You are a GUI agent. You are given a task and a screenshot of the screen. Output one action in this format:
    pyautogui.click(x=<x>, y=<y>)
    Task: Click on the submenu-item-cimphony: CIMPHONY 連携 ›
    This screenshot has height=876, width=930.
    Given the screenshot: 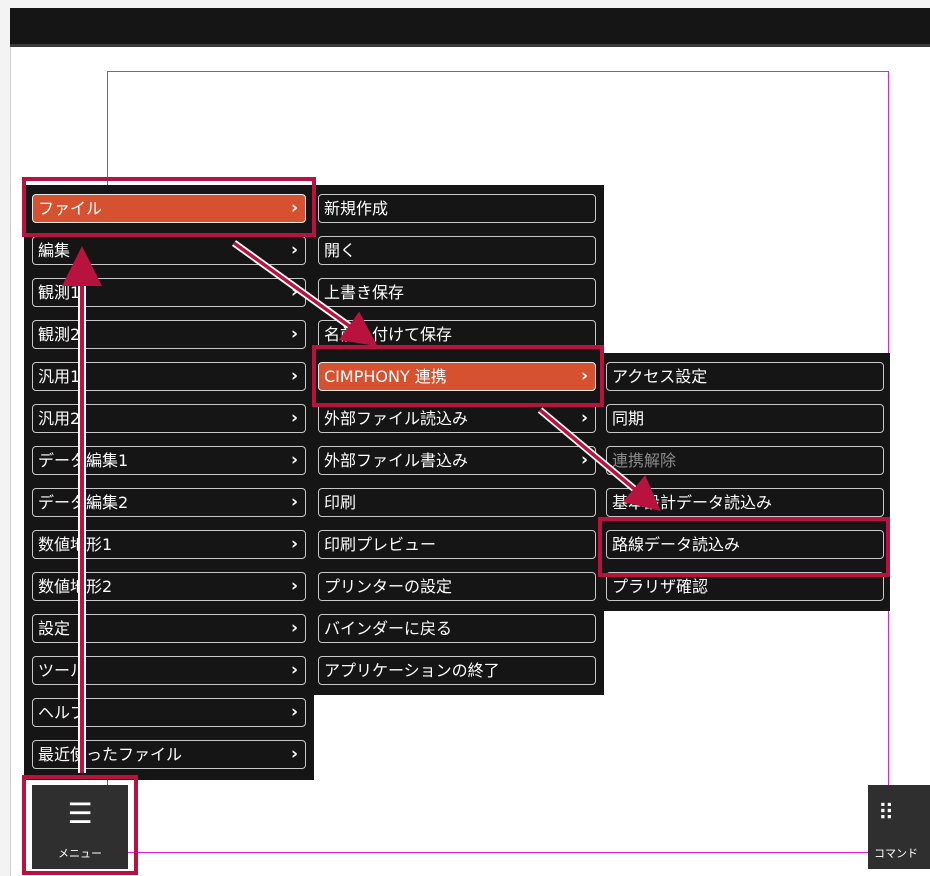 What is the action you would take?
    pyautogui.click(x=457, y=376)
    